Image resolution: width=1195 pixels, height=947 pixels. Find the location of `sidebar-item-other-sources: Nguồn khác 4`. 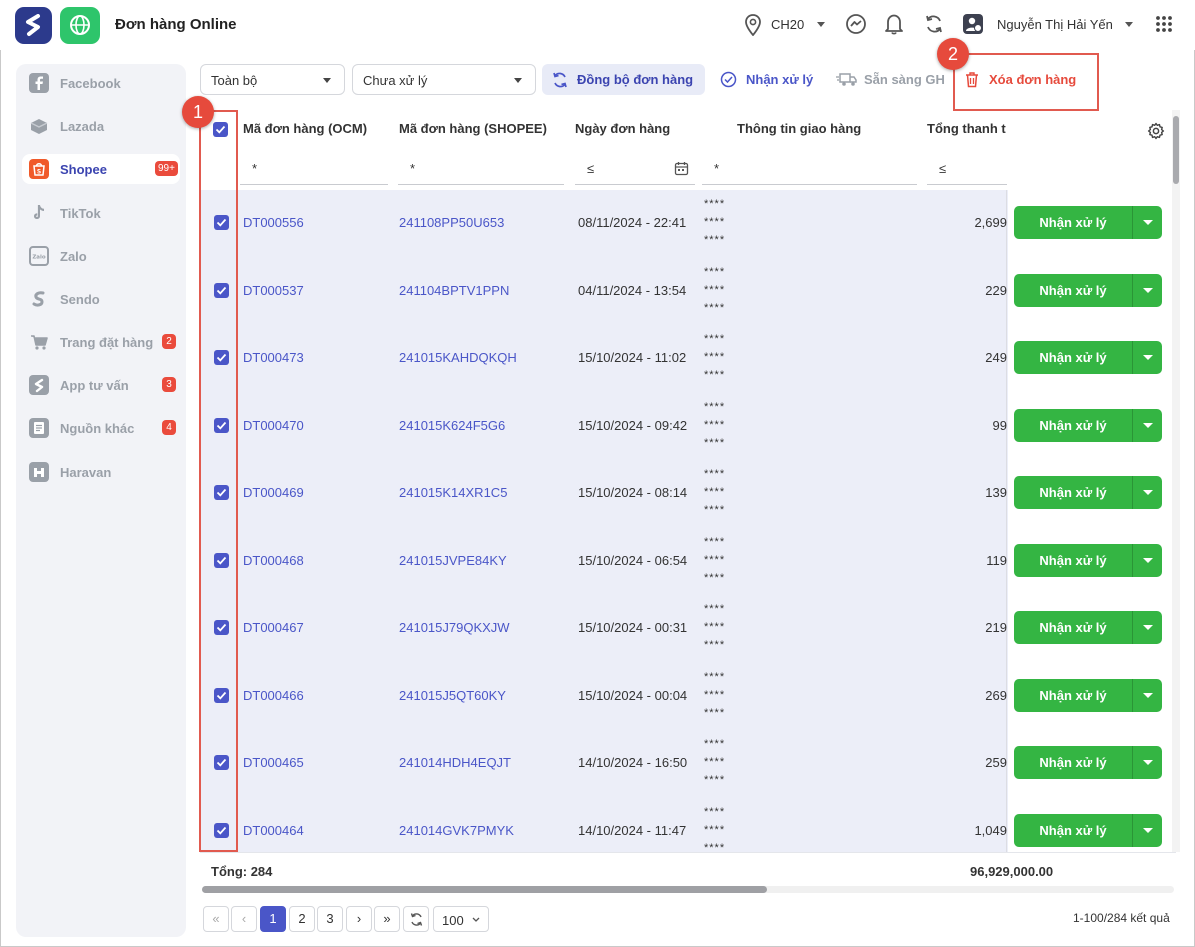

sidebar-item-other-sources: Nguồn khác 4 is located at coordinates (101, 428).